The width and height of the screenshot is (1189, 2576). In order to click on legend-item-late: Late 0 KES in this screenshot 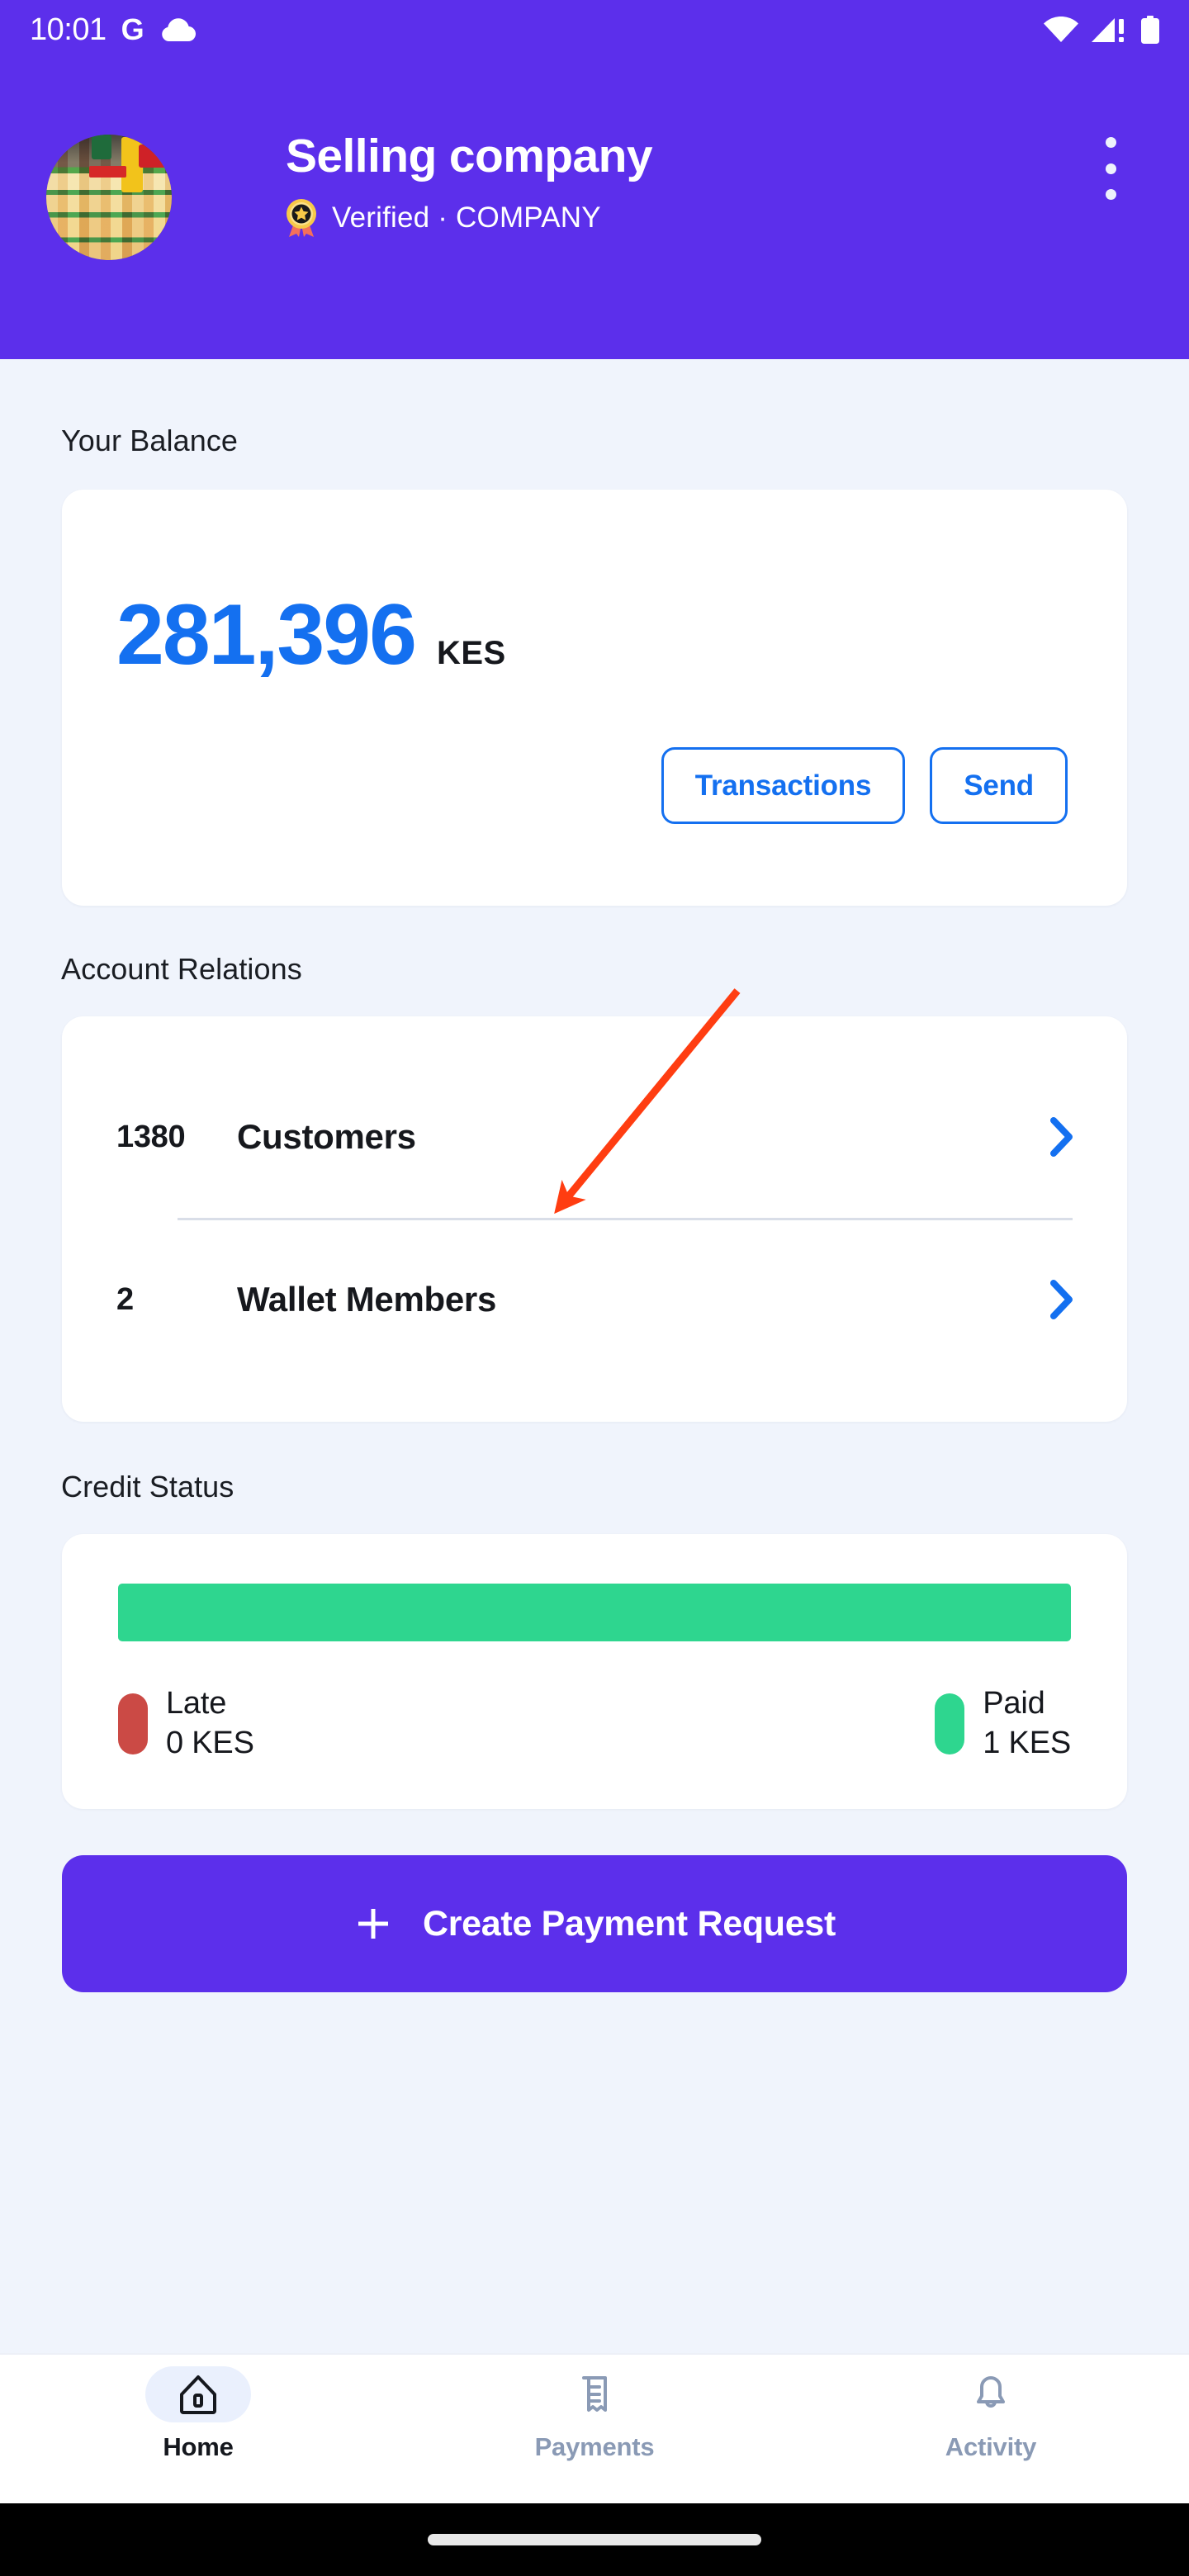, I will do `click(186, 1723)`.